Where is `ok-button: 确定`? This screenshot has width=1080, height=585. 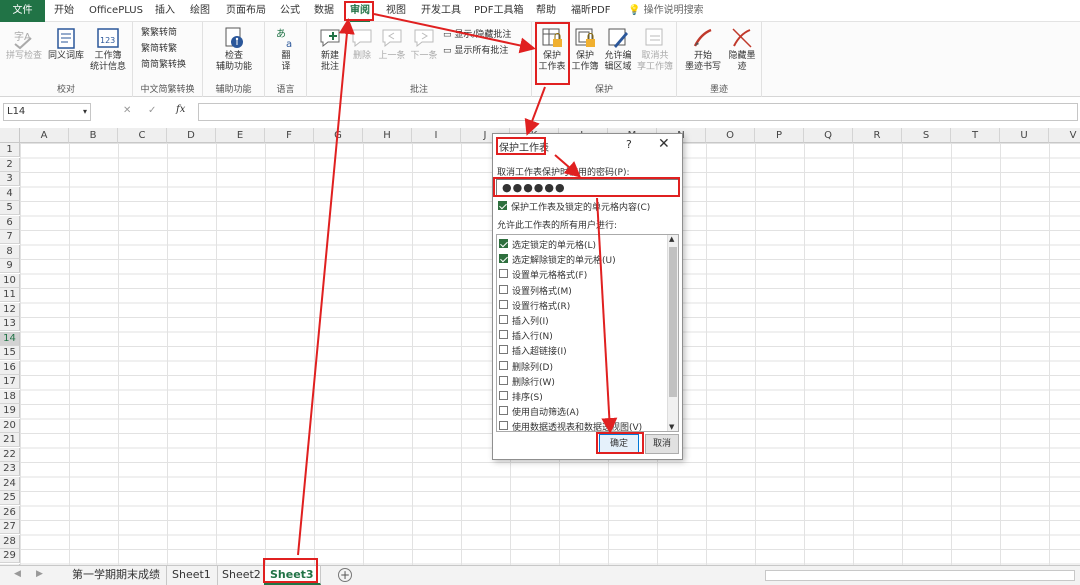 ok-button: 确定 is located at coordinates (619, 444).